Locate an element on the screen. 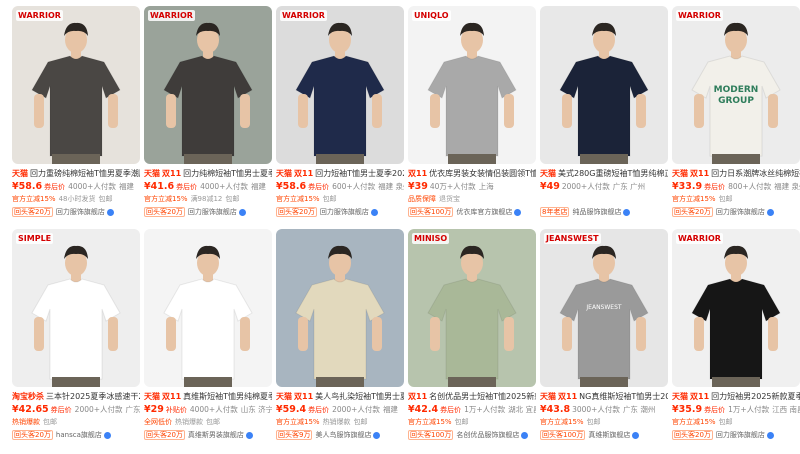 The width and height of the screenshot is (800, 454). product-title: 回力短袖T恤男士夏季2025新款 is located at coordinates (359, 173).